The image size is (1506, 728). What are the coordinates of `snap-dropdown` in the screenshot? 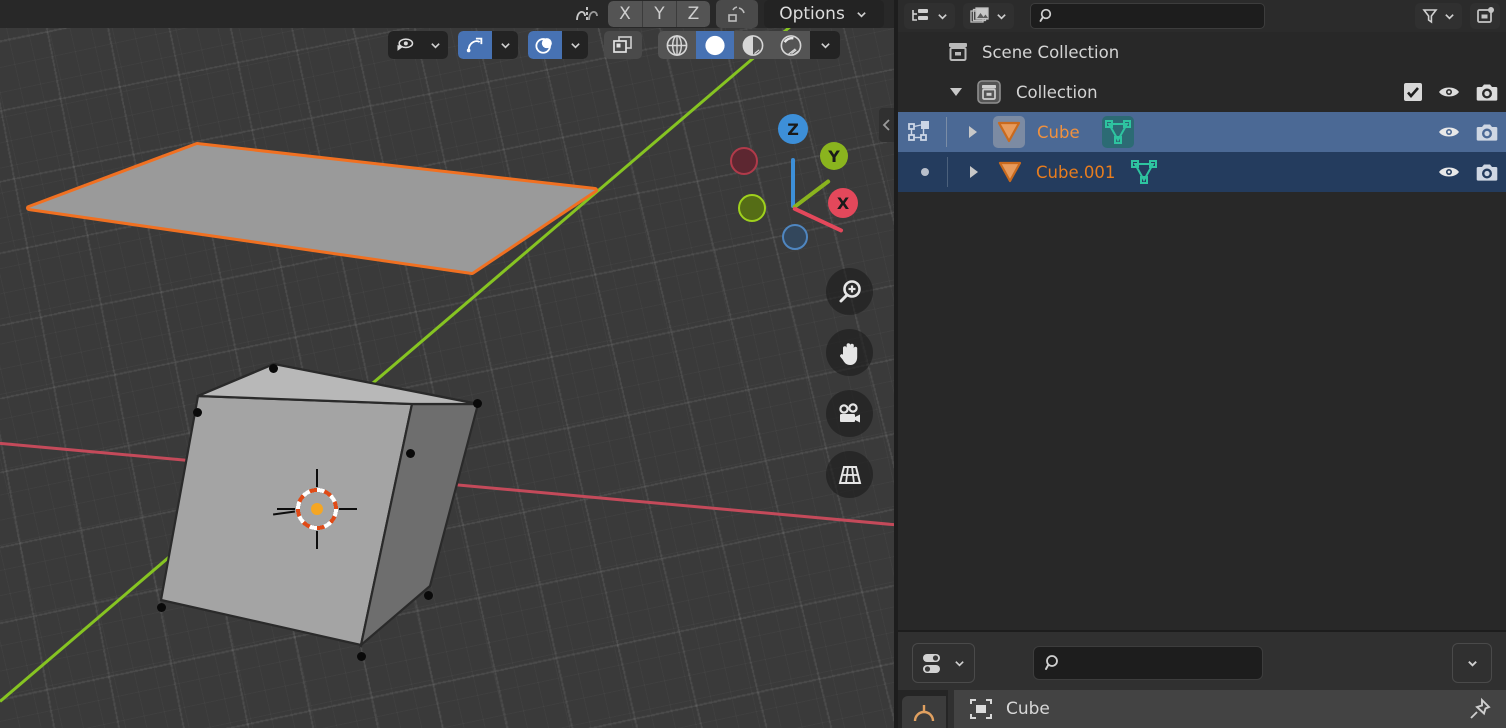 It's located at (505, 45).